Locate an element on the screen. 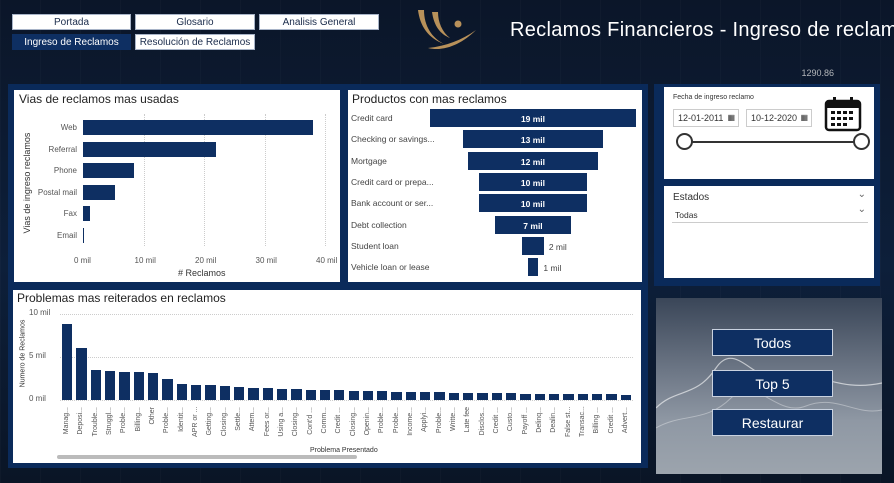  tab-ingreso-de-reclamos: Ingreso de Reclamos is located at coordinates (71, 42).